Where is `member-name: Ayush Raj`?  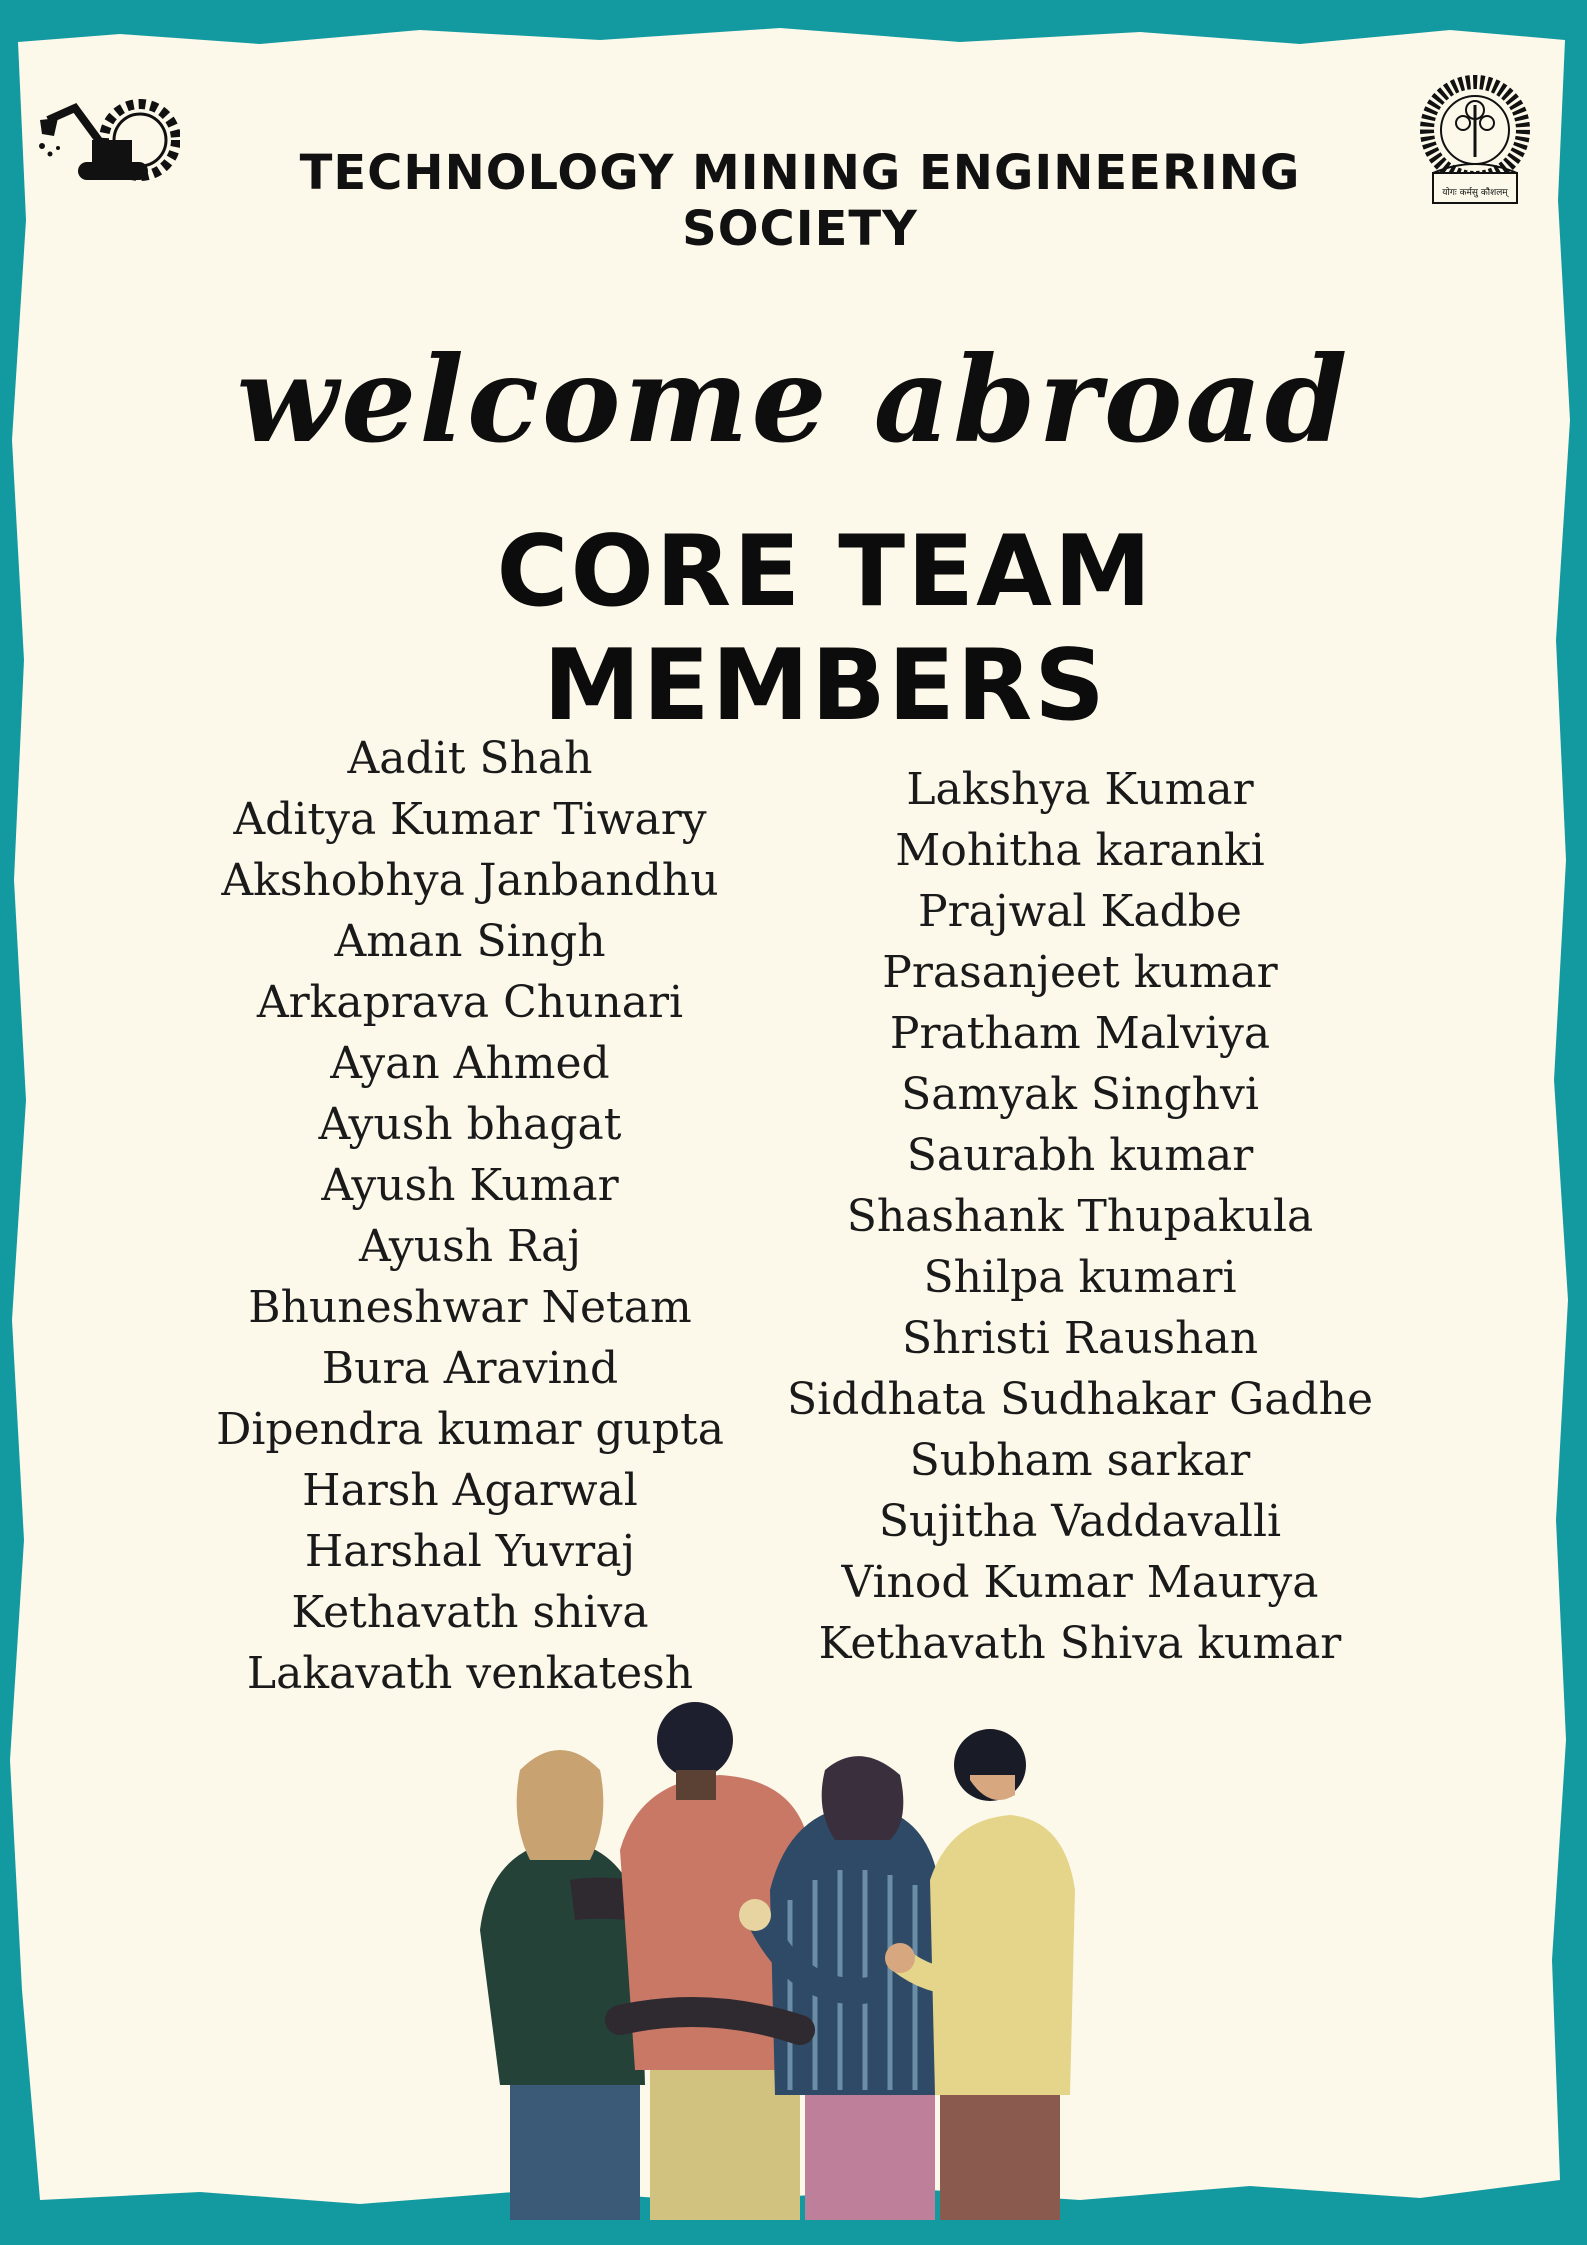
member-name: Ayush Raj is located at coordinates (470, 1246).